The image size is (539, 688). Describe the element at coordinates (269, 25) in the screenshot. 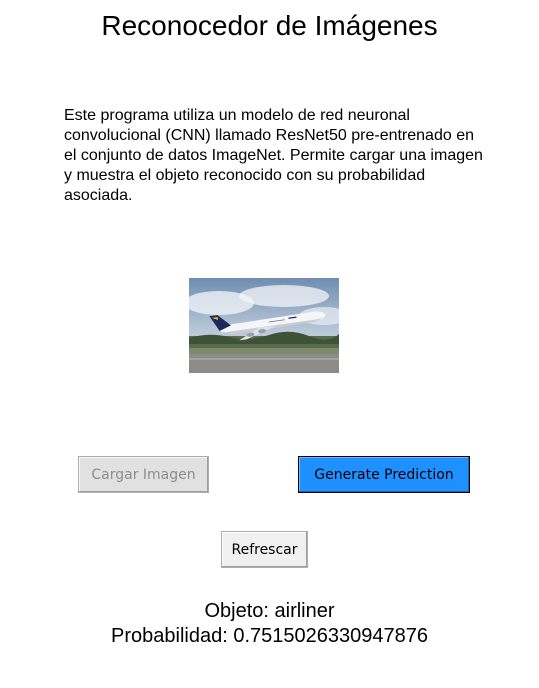

I see `app-title: Reconocedor de Imágenes` at that location.